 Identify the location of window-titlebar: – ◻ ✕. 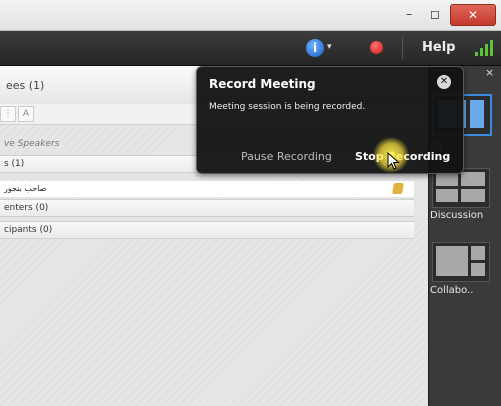
(250, 15).